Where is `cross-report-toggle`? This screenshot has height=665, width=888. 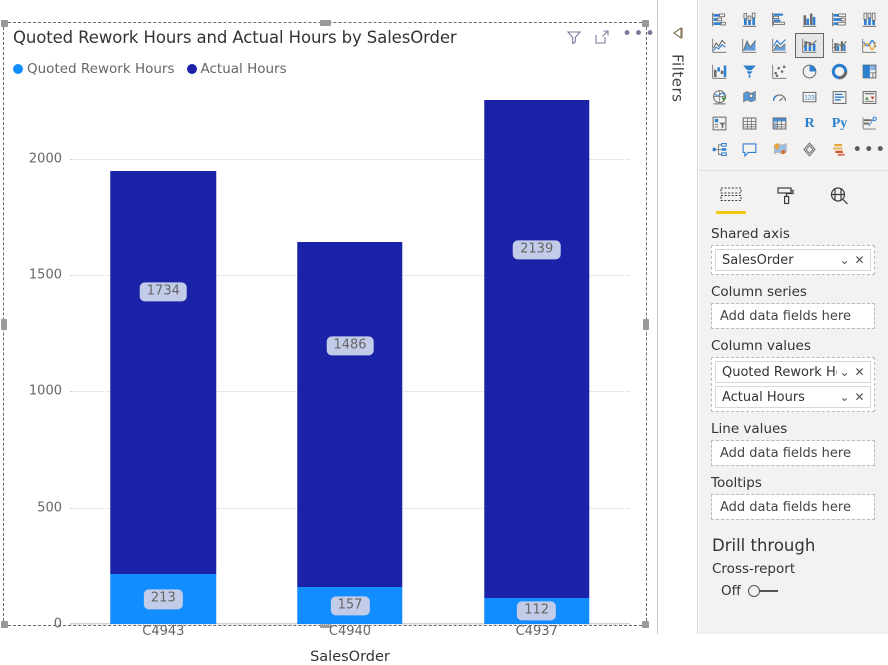 cross-report-toggle is located at coordinates (762, 591).